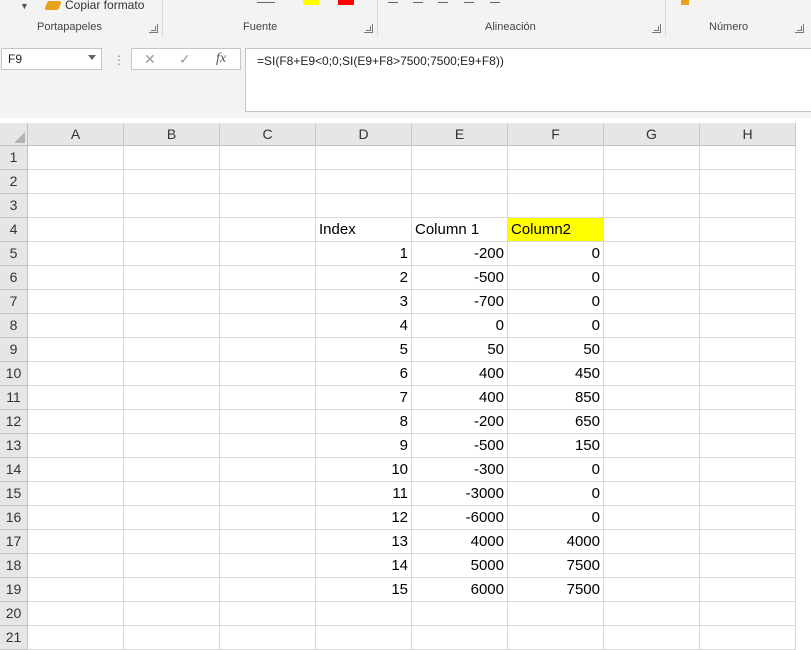 The image size is (811, 650). Describe the element at coordinates (14, 326) in the screenshot. I see `row-header: 8` at that location.